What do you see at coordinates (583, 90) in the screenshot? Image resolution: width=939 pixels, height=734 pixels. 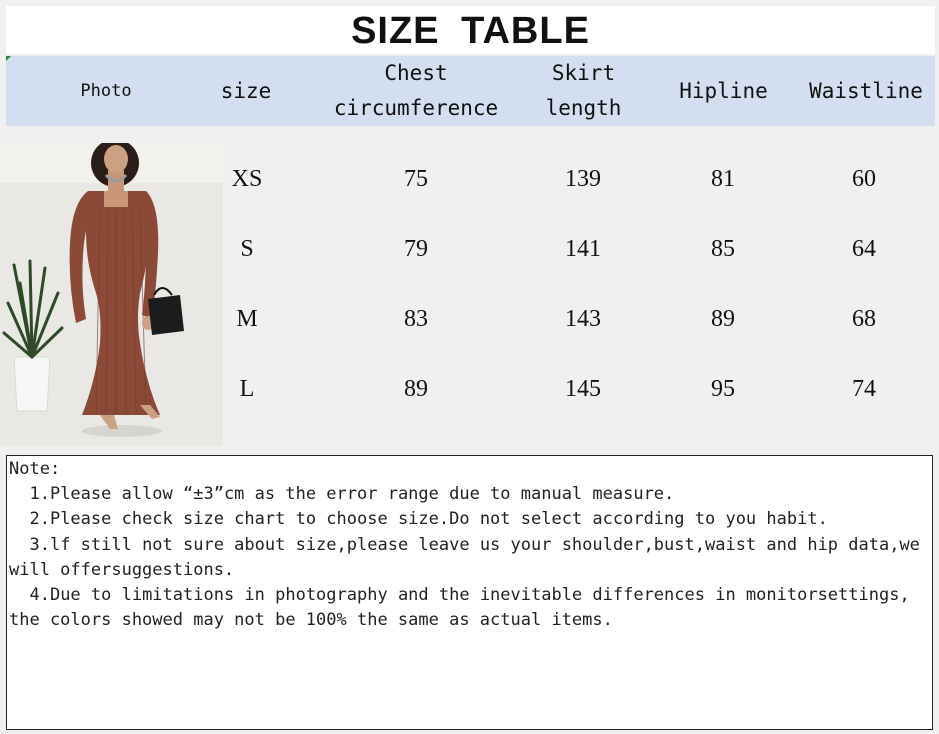 I see `header-skirt-length: Skirt length` at bounding box center [583, 90].